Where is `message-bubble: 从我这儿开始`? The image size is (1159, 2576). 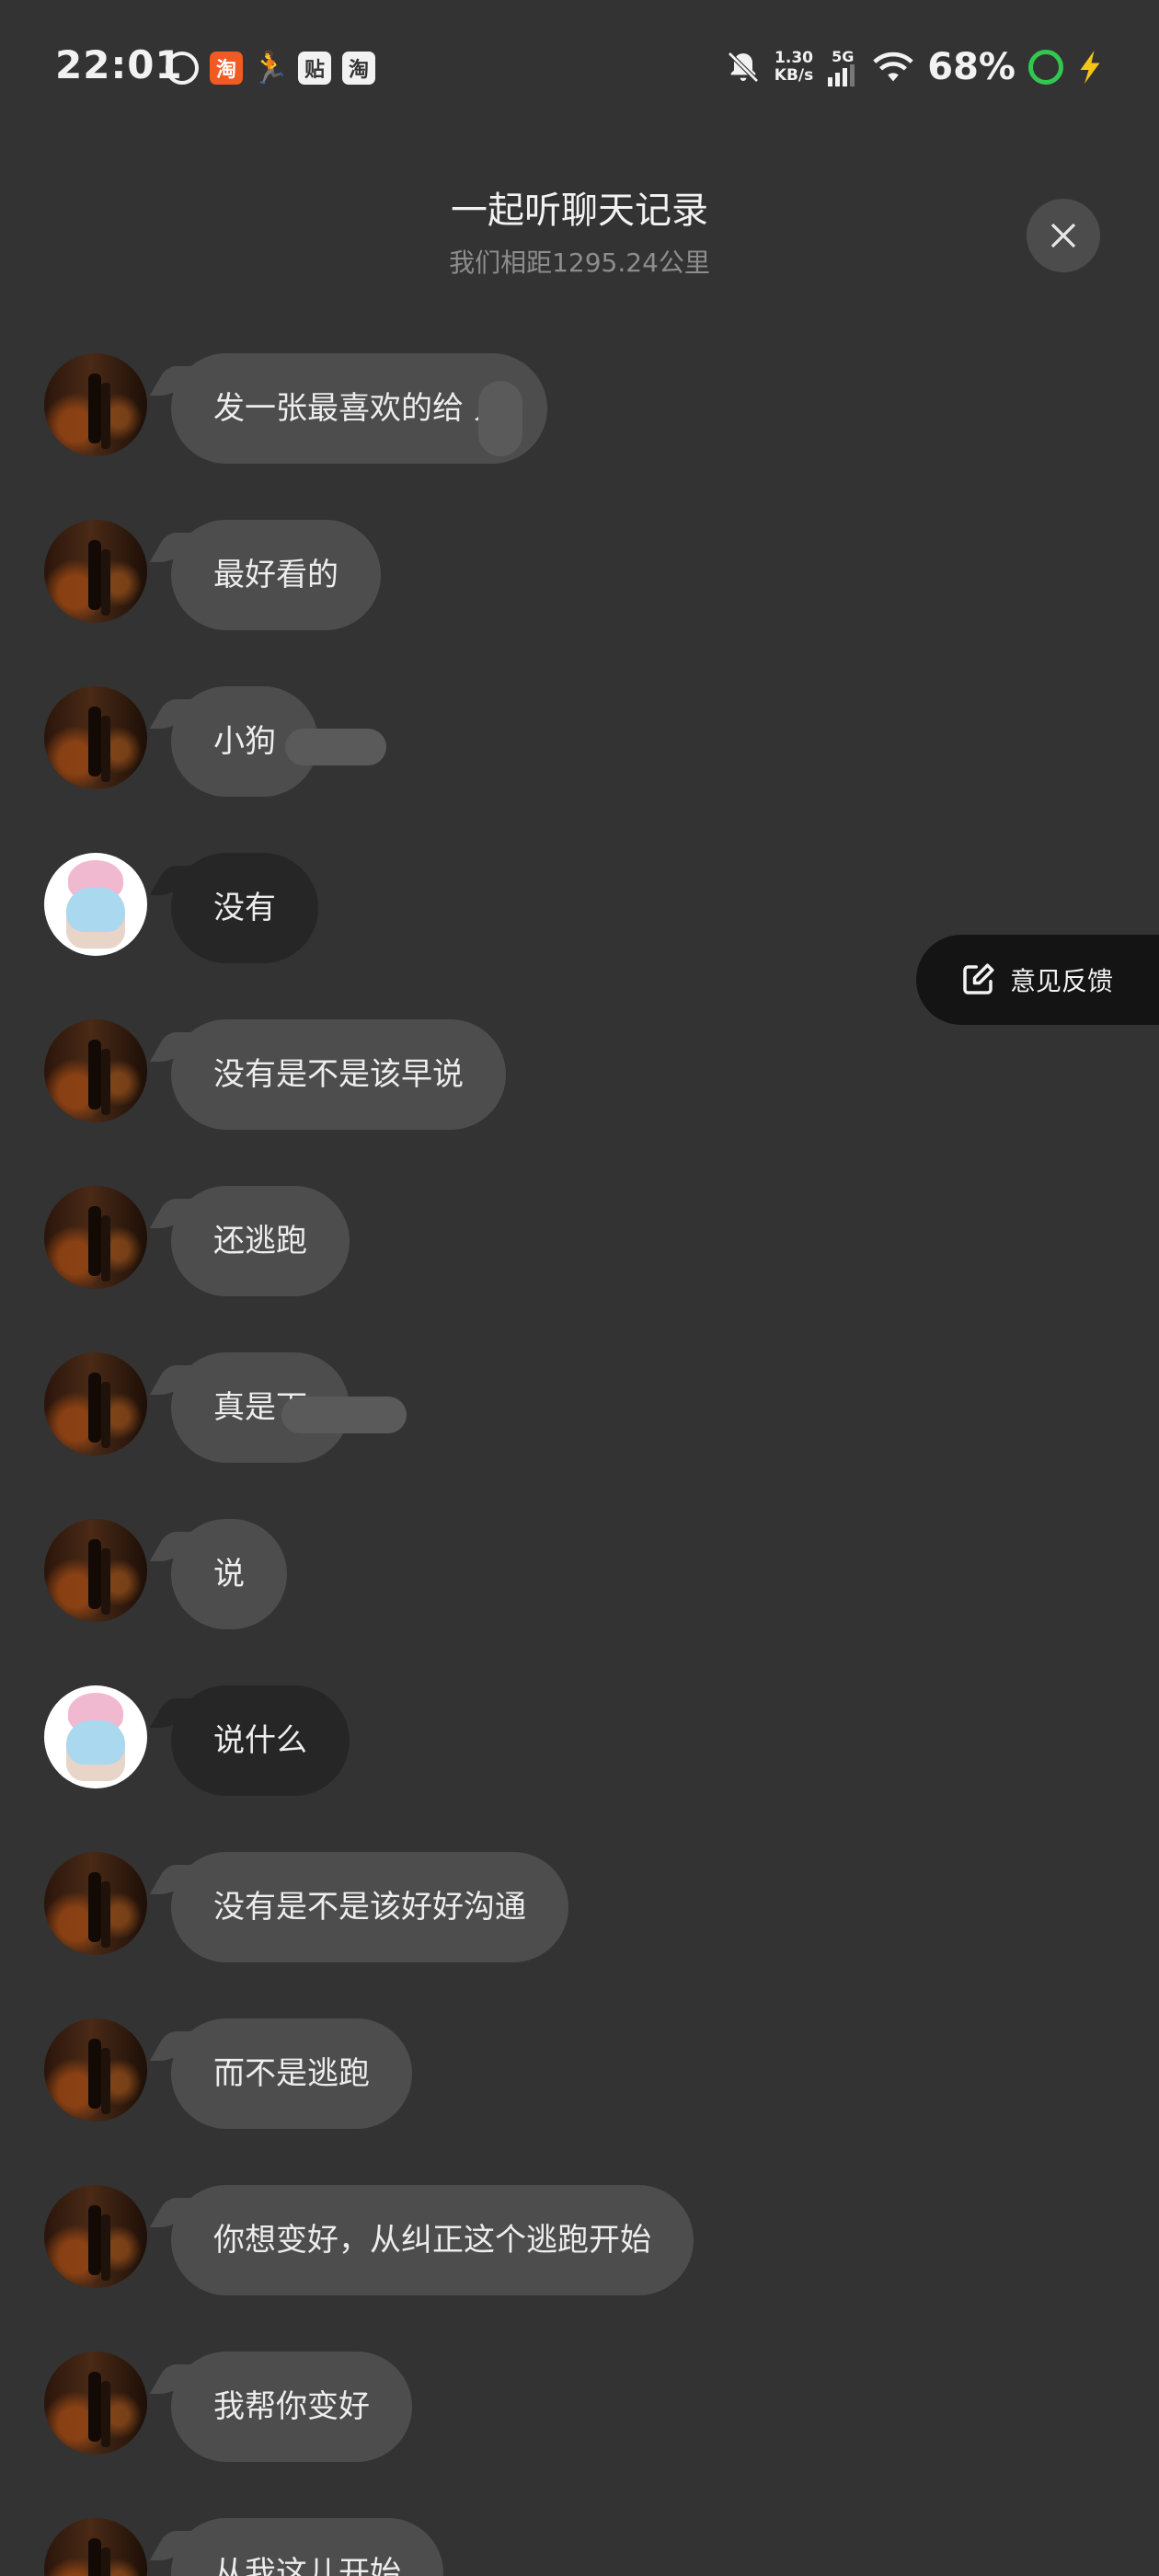 message-bubble: 从我这儿开始 is located at coordinates (307, 2547).